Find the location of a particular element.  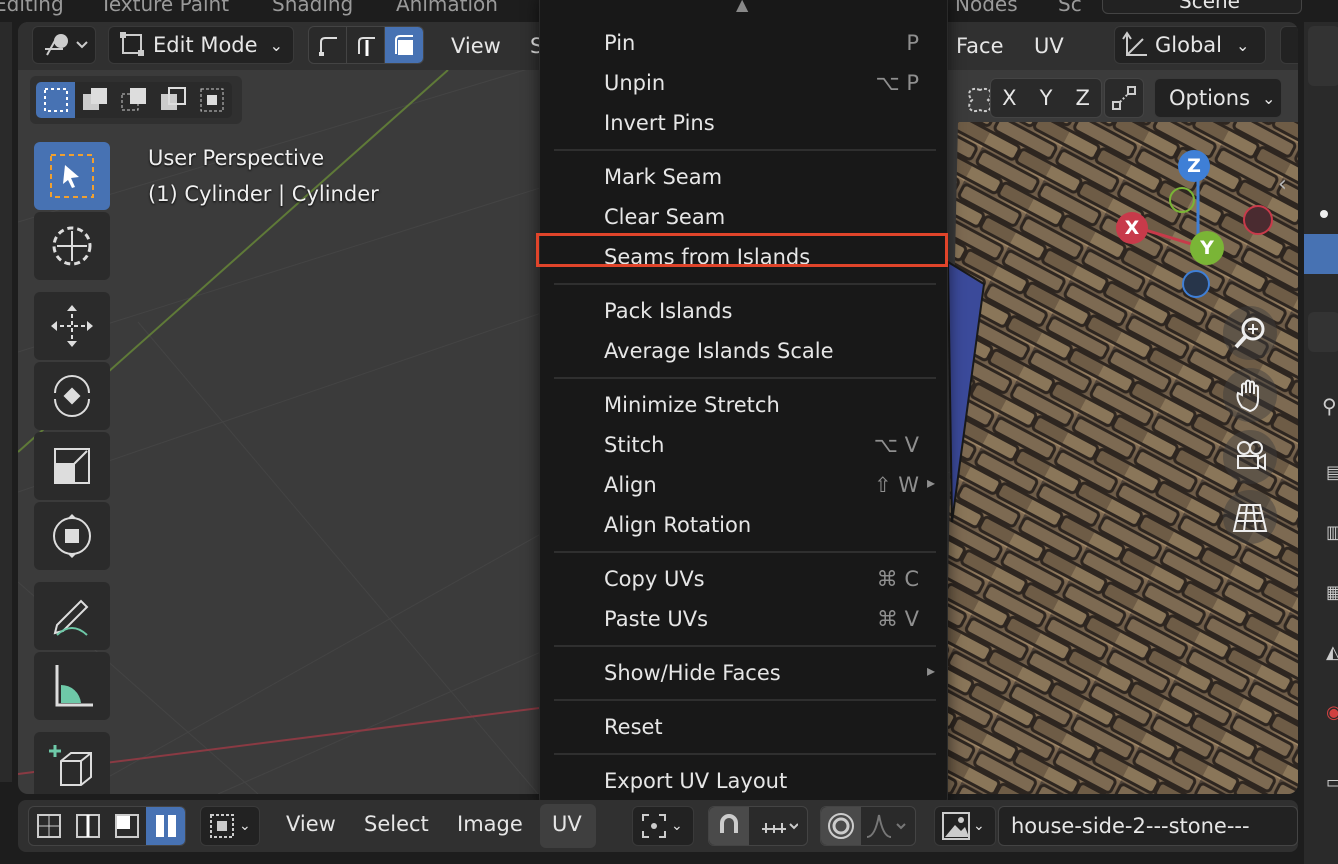

menu-item-pin: Pin P is located at coordinates (743, 43).